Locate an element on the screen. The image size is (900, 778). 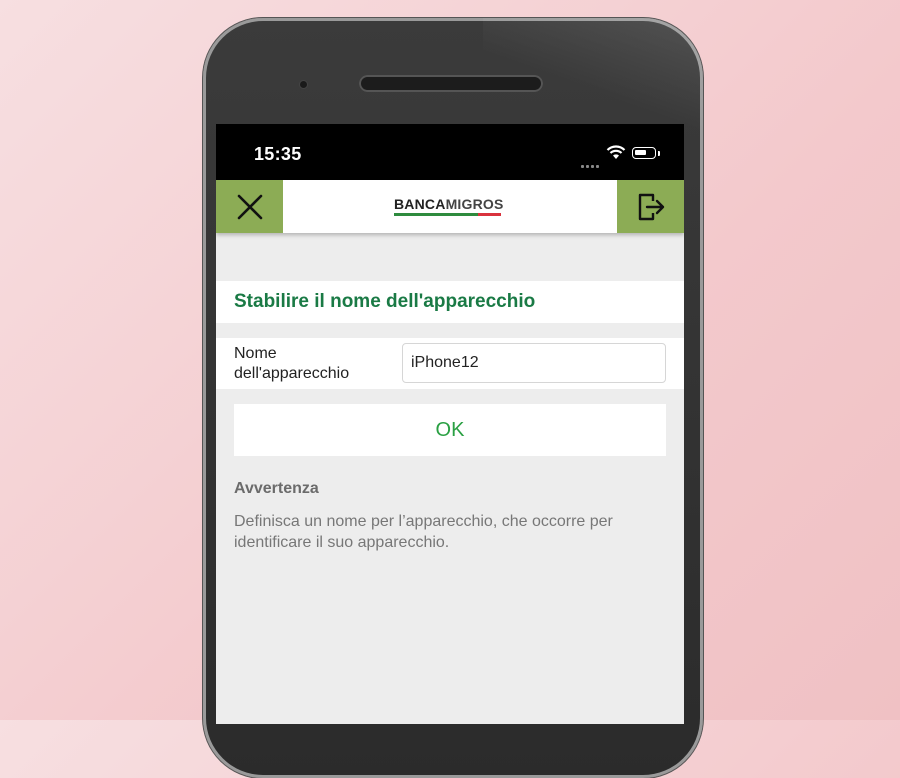
battery-tip is located at coordinates (659, 153).